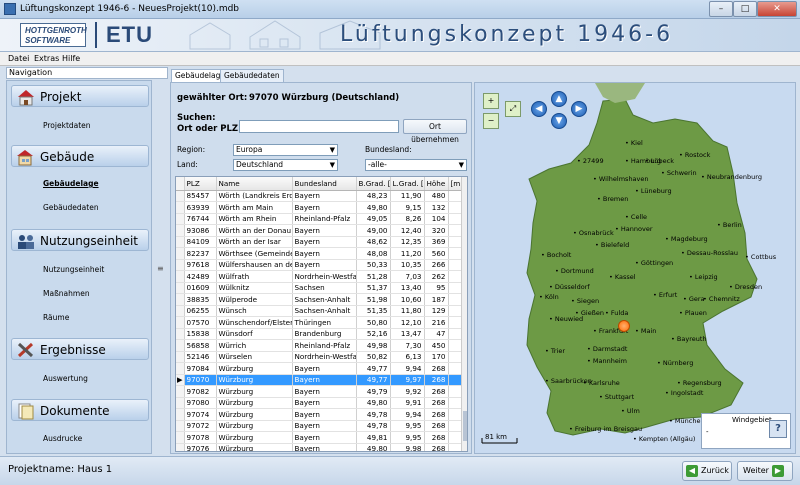  I want to click on city-label: • Bocholt, so click(556, 255).